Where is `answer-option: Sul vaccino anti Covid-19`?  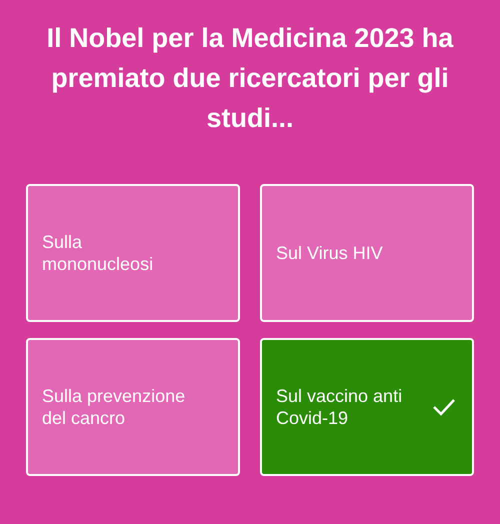
answer-option: Sul vaccino anti Covid-19 is located at coordinates (367, 407).